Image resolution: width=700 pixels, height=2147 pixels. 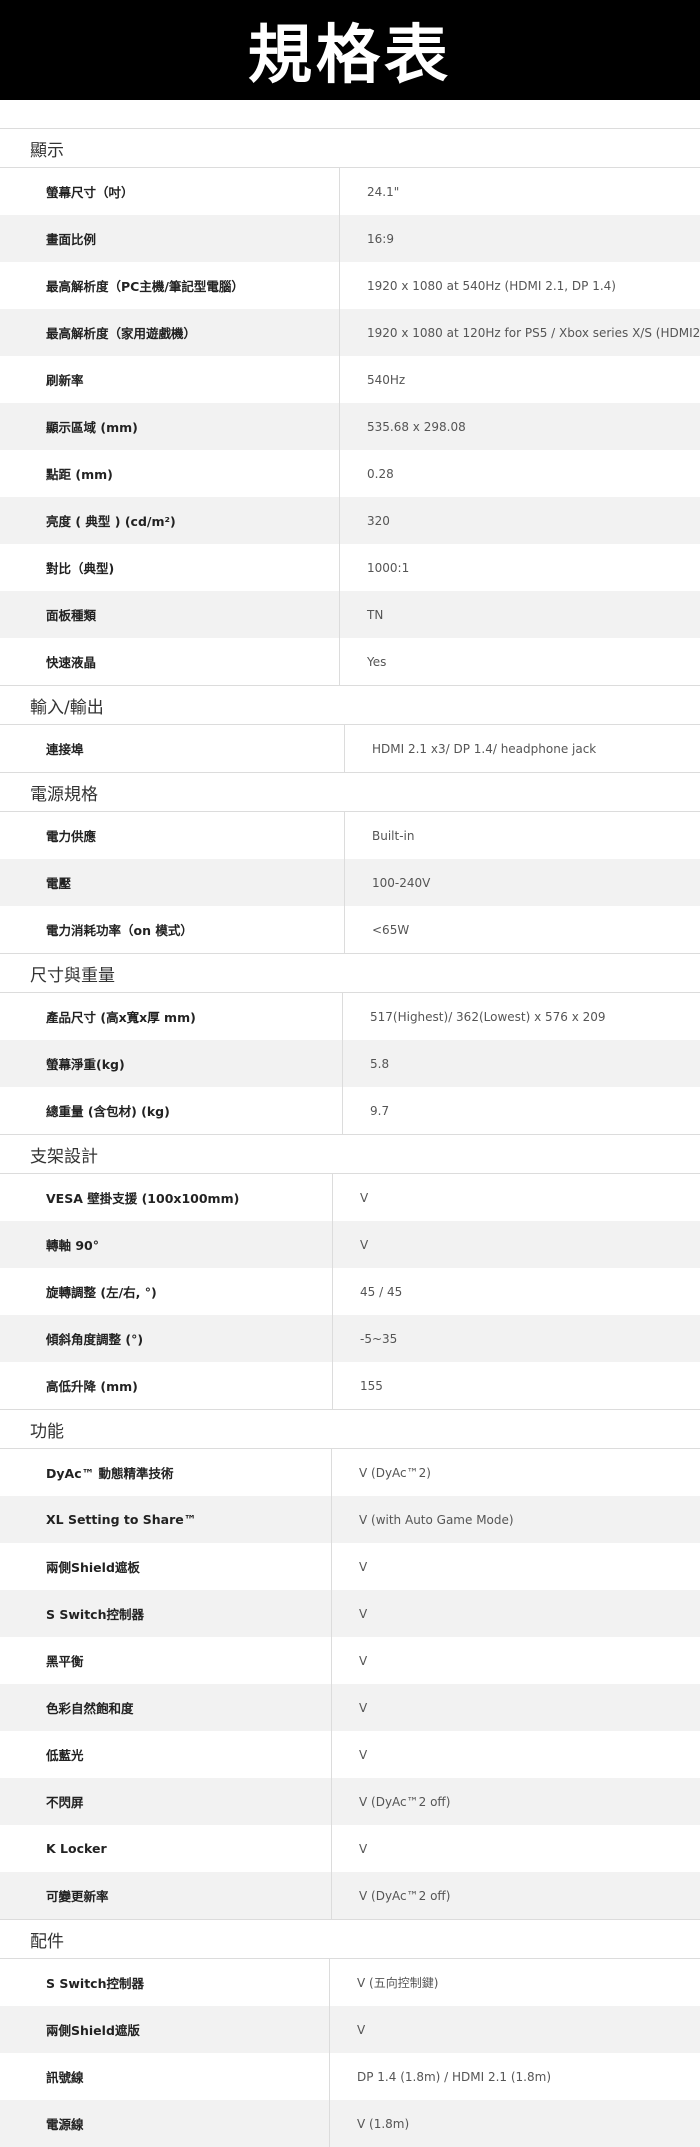 I want to click on page-title: 規格表, so click(x=350, y=56).